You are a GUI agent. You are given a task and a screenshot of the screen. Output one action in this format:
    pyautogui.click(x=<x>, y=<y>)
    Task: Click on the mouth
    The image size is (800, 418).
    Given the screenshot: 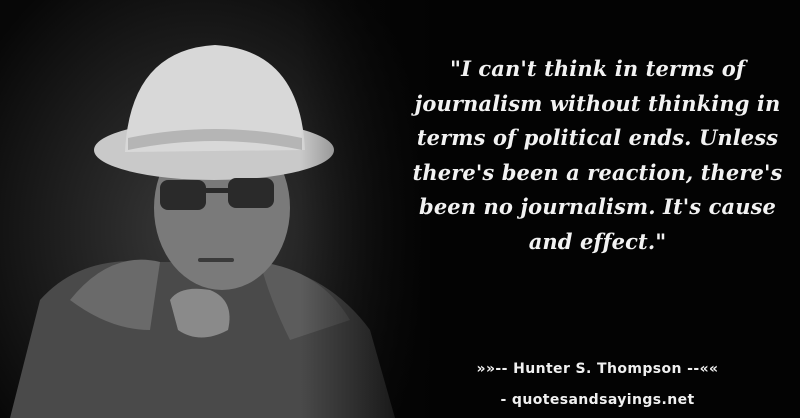 What is the action you would take?
    pyautogui.click(x=216, y=260)
    